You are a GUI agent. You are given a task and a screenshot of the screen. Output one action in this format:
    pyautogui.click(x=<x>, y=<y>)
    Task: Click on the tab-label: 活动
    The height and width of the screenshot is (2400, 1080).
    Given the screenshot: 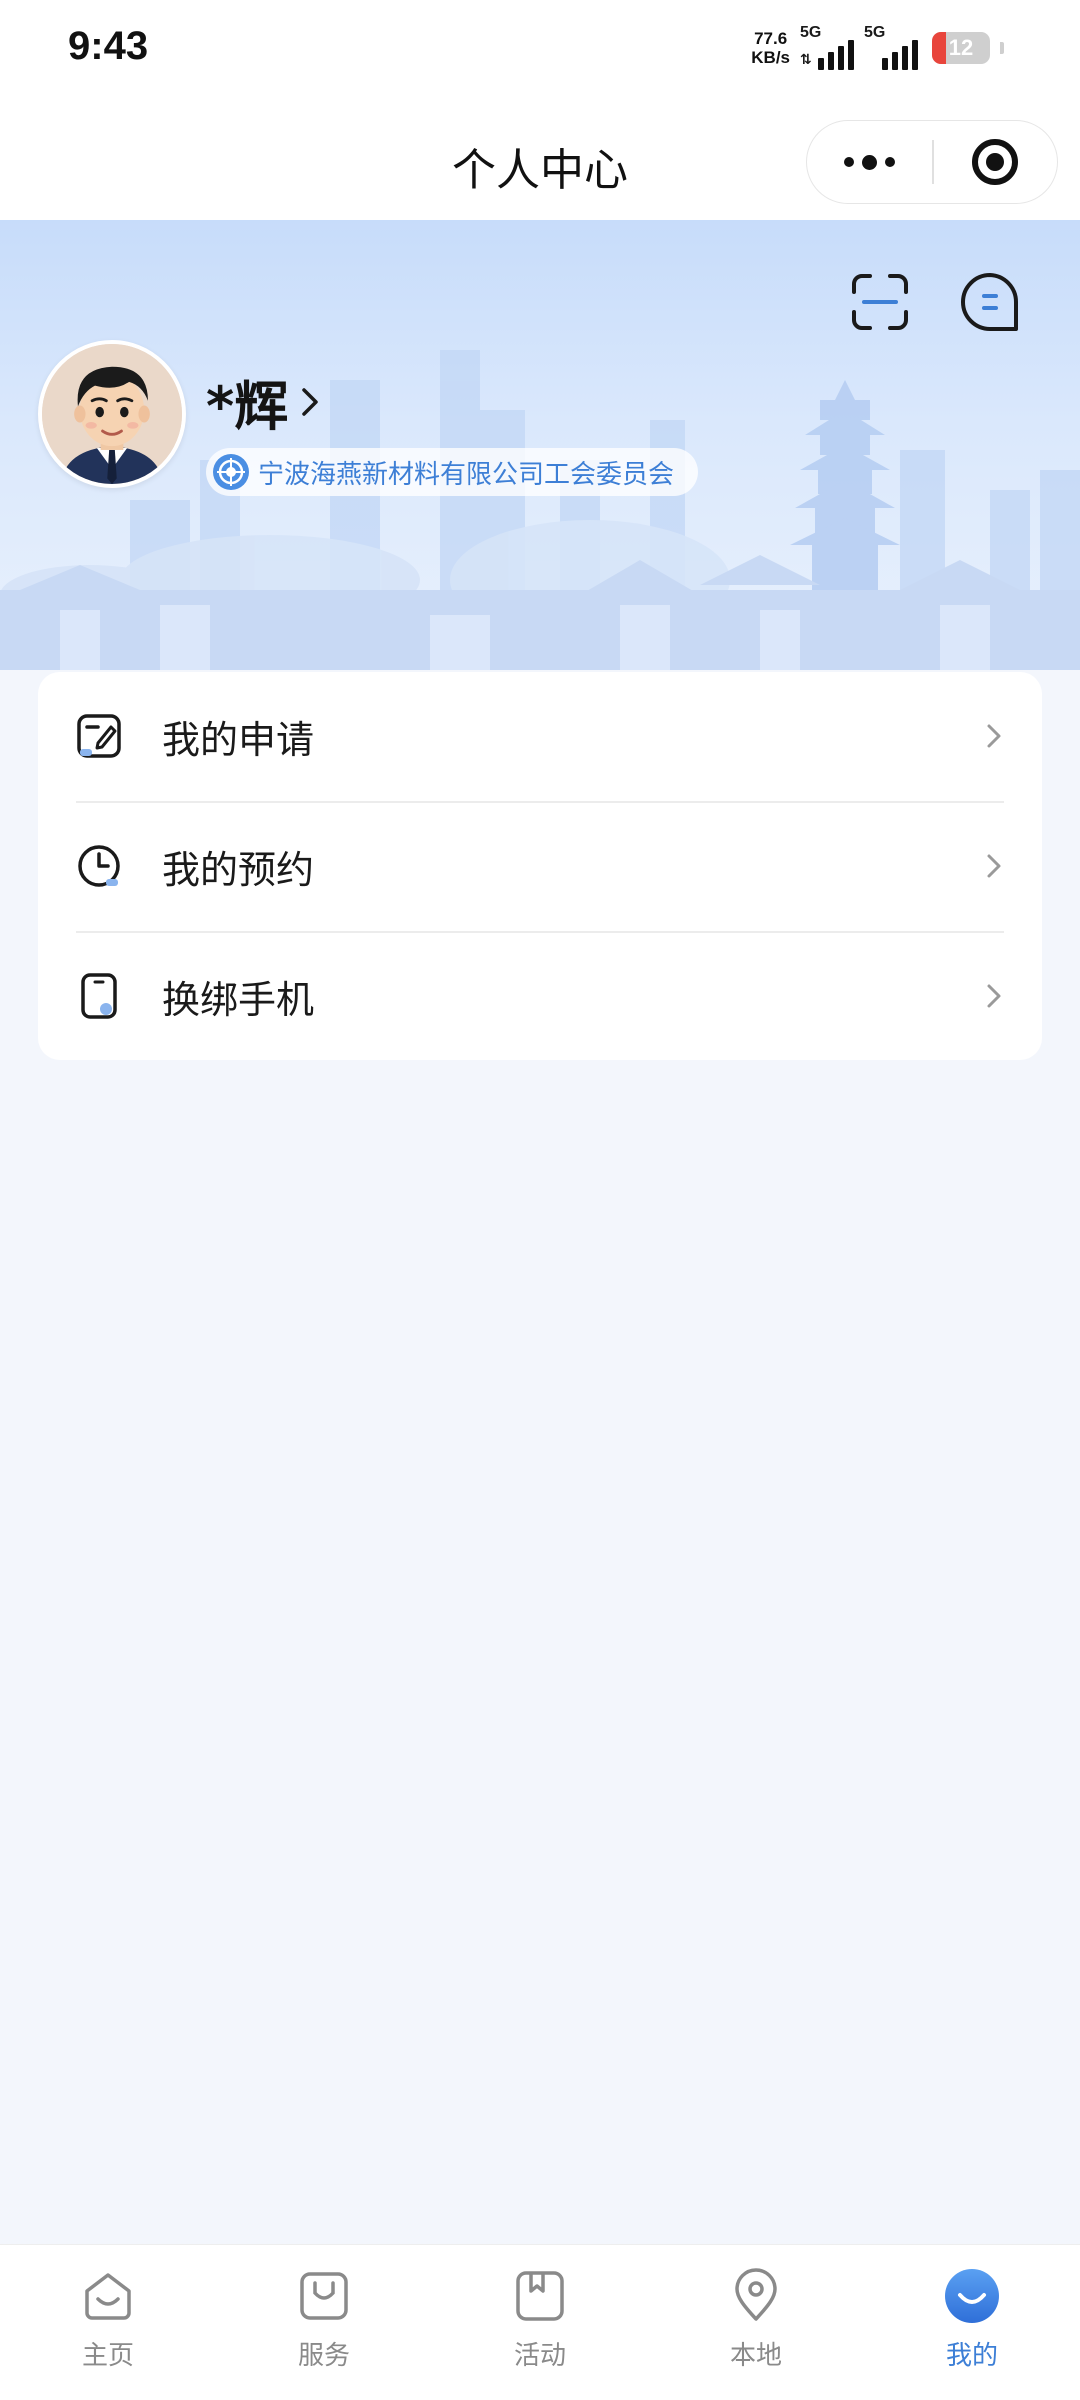 What is the action you would take?
    pyautogui.click(x=539, y=2356)
    